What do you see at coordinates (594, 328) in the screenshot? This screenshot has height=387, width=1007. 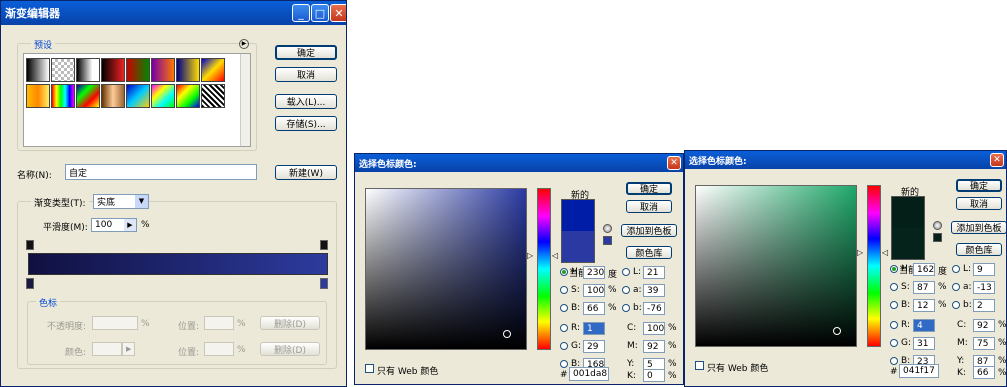 I see `r-field: 1` at bounding box center [594, 328].